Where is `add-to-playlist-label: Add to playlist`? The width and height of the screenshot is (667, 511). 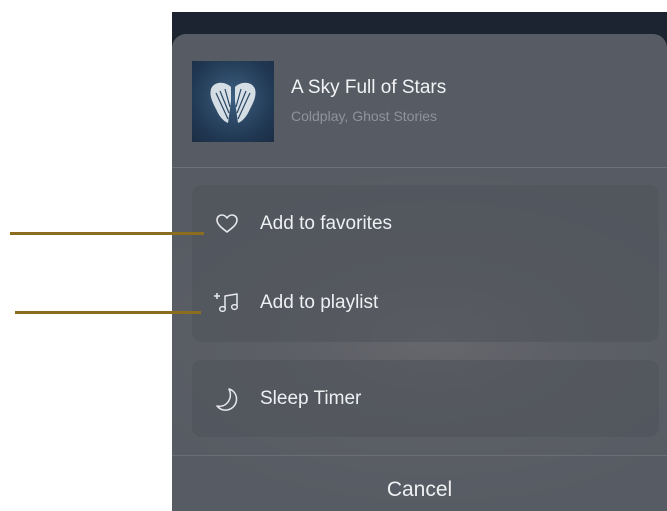
add-to-playlist-label: Add to playlist is located at coordinates (319, 302).